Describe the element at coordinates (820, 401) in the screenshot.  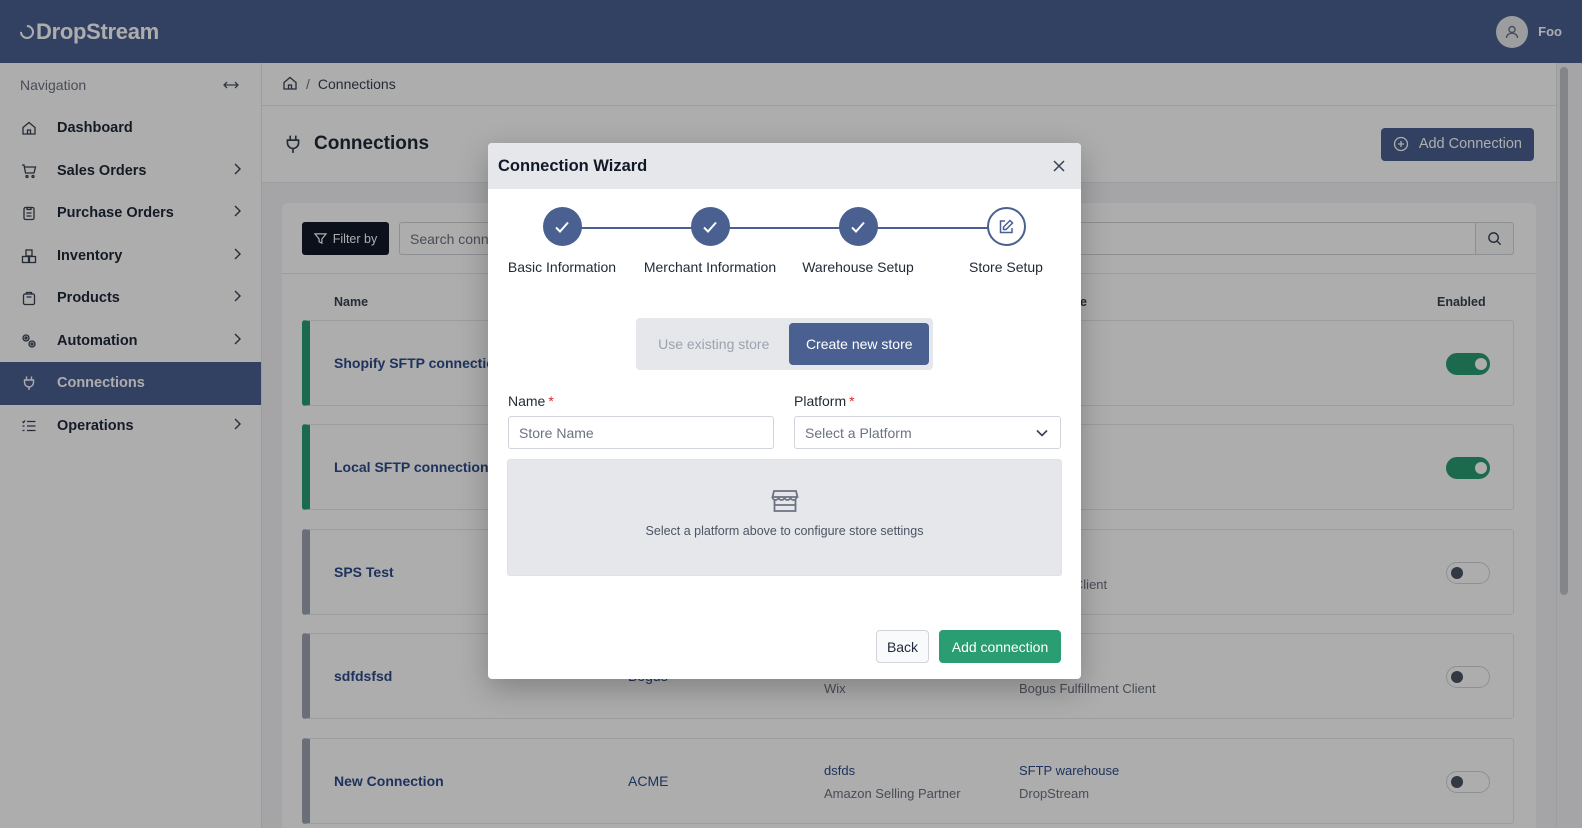
I see `platform-label-text: Platform` at that location.